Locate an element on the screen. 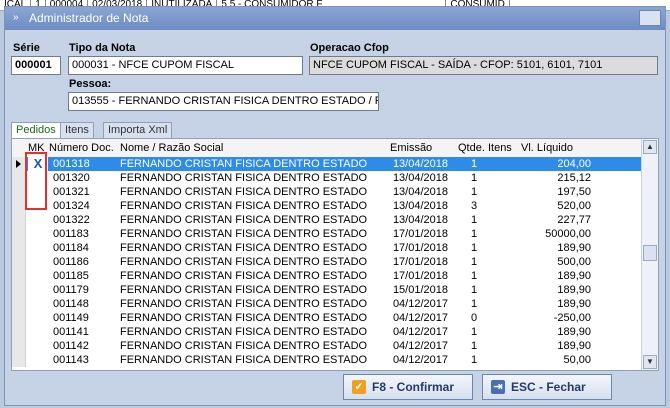 The image size is (670, 408). vl-liquido-cell: 50,00 is located at coordinates (577, 360).